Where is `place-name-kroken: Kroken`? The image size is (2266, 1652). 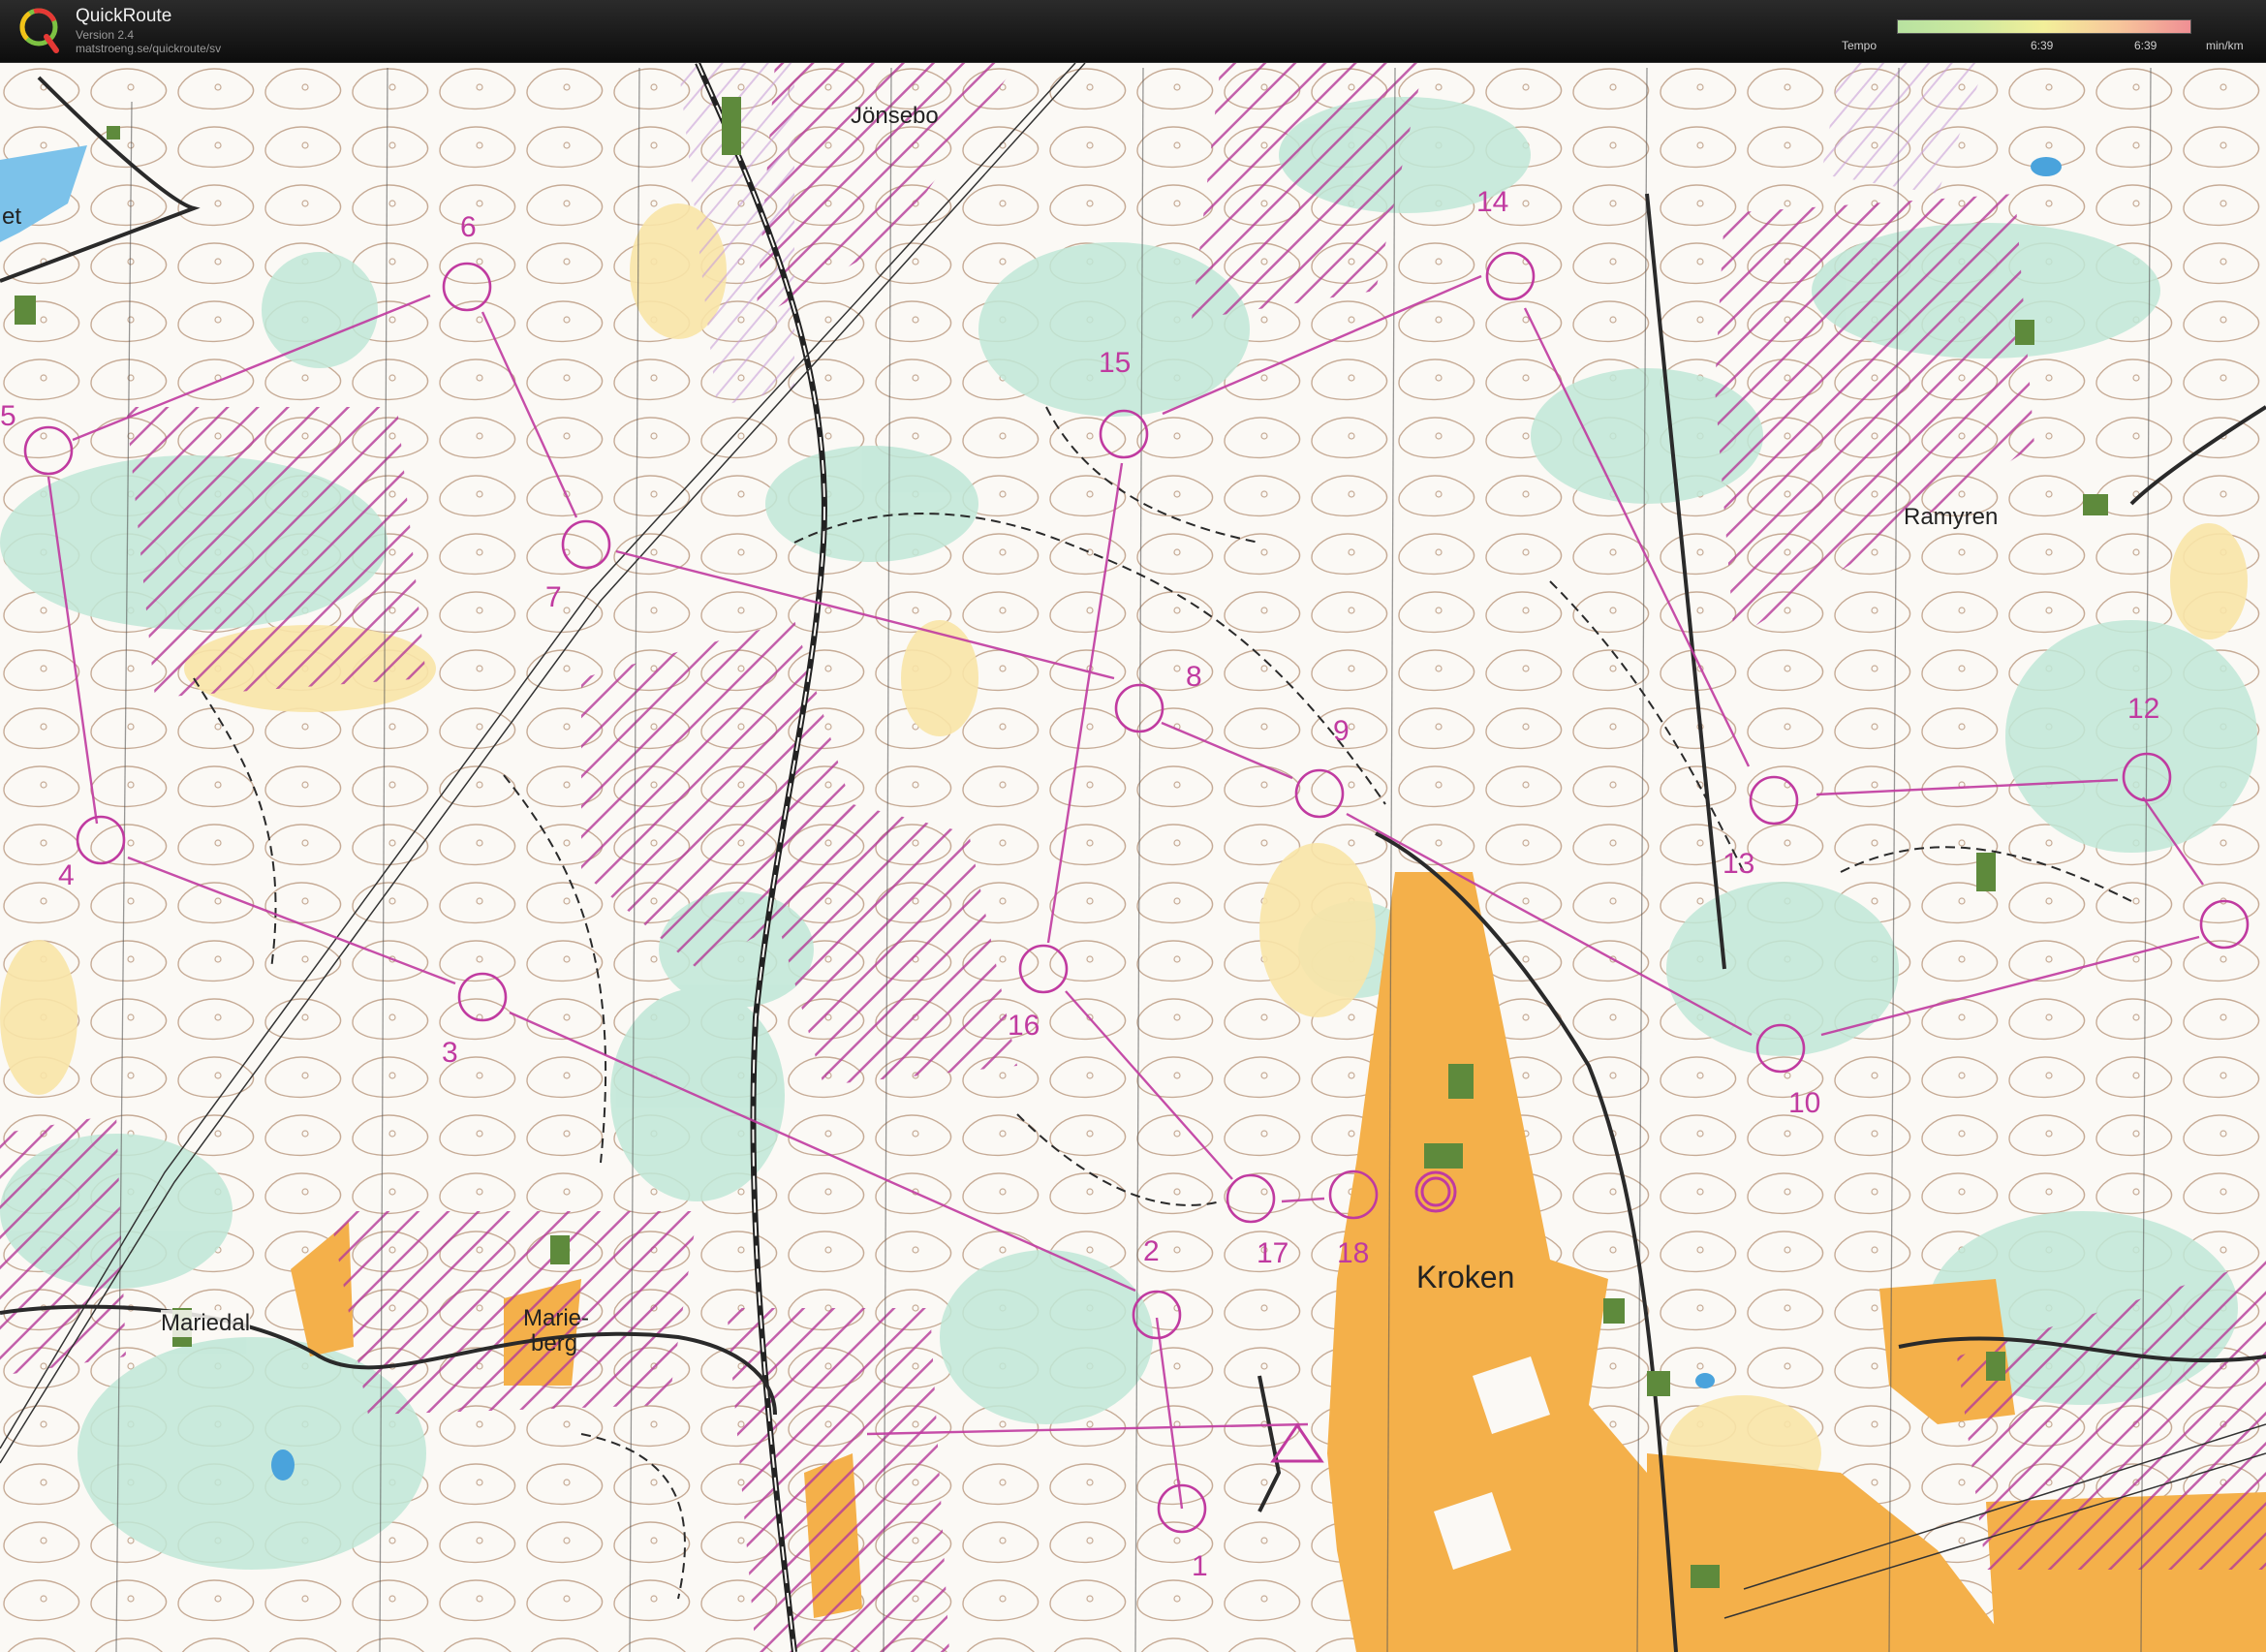 place-name-kroken: Kroken is located at coordinates (1465, 1277).